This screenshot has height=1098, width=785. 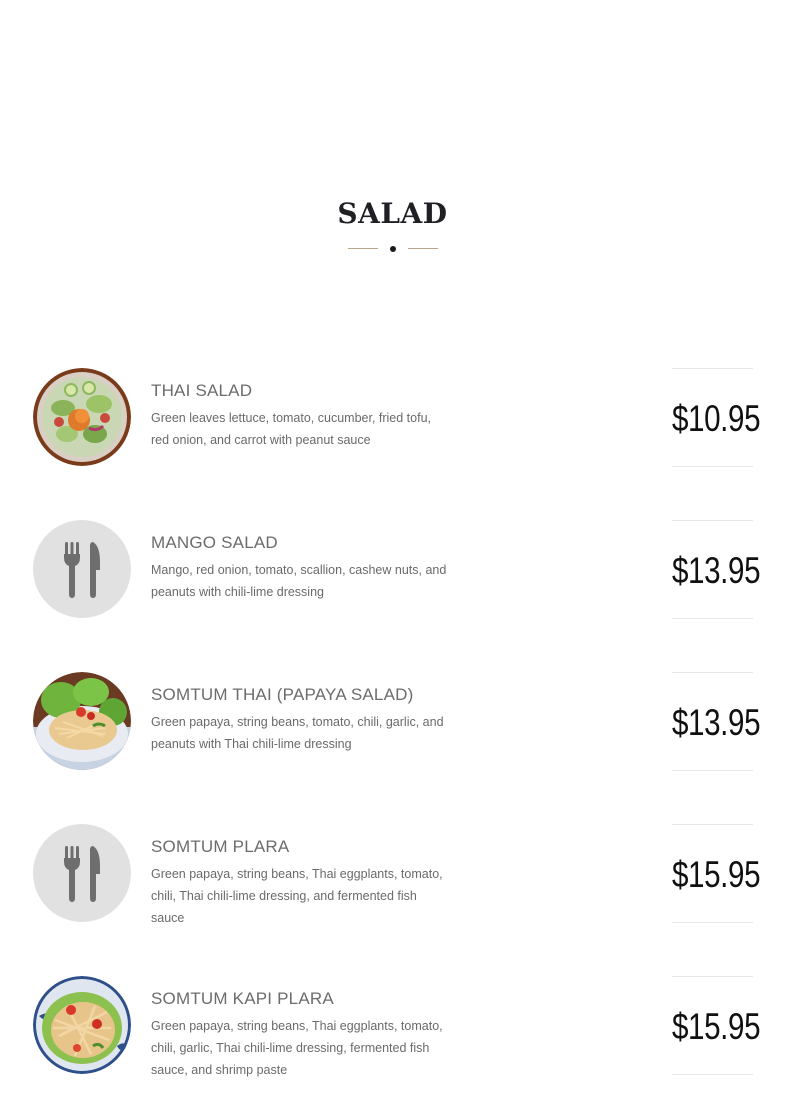 I want to click on item-name: SOMTUM THAI (PAPAYA SALAD), so click(x=282, y=694).